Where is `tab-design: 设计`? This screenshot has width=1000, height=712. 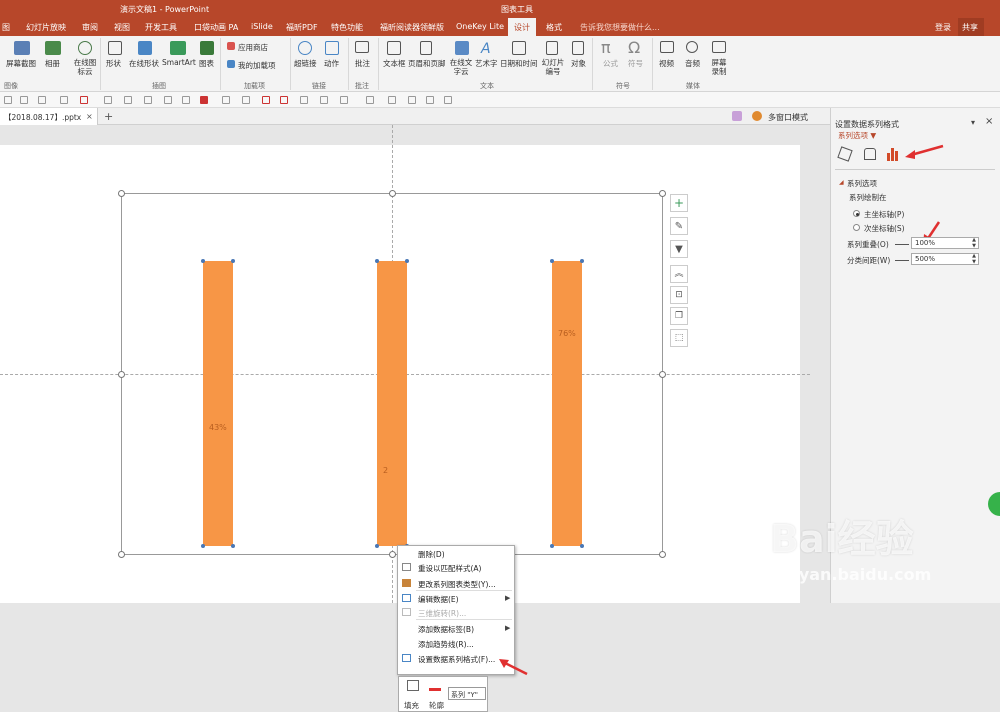 tab-design: 设计 is located at coordinates (522, 27).